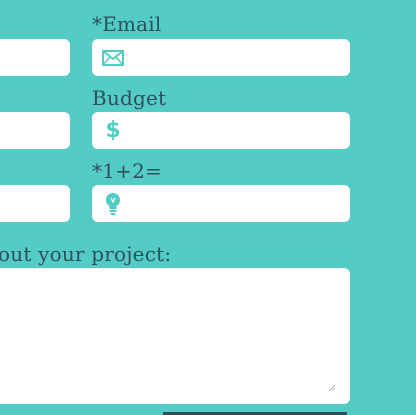 This screenshot has height=415, width=416. Describe the element at coordinates (113, 58) in the screenshot. I see `envelope-icon` at that location.